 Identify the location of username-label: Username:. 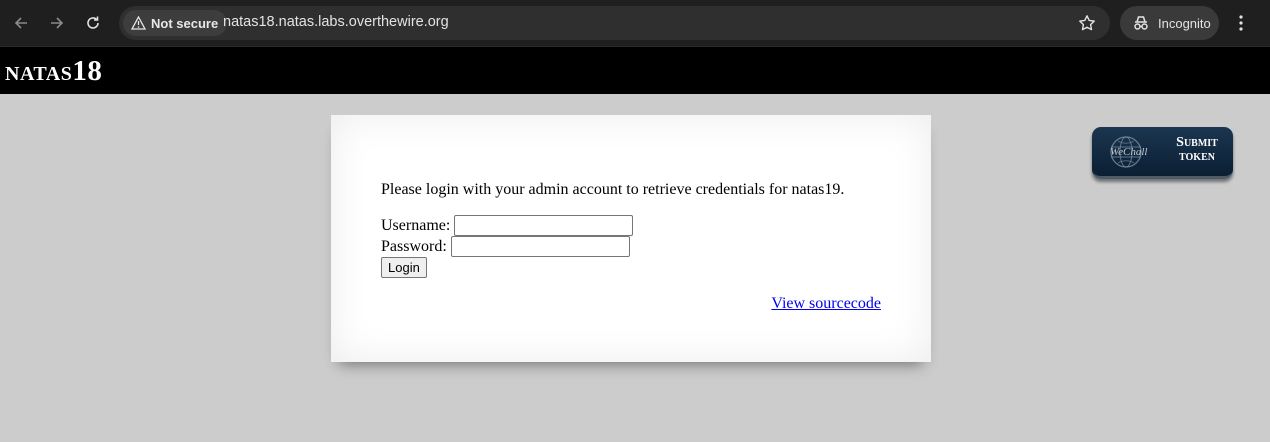
(416, 225).